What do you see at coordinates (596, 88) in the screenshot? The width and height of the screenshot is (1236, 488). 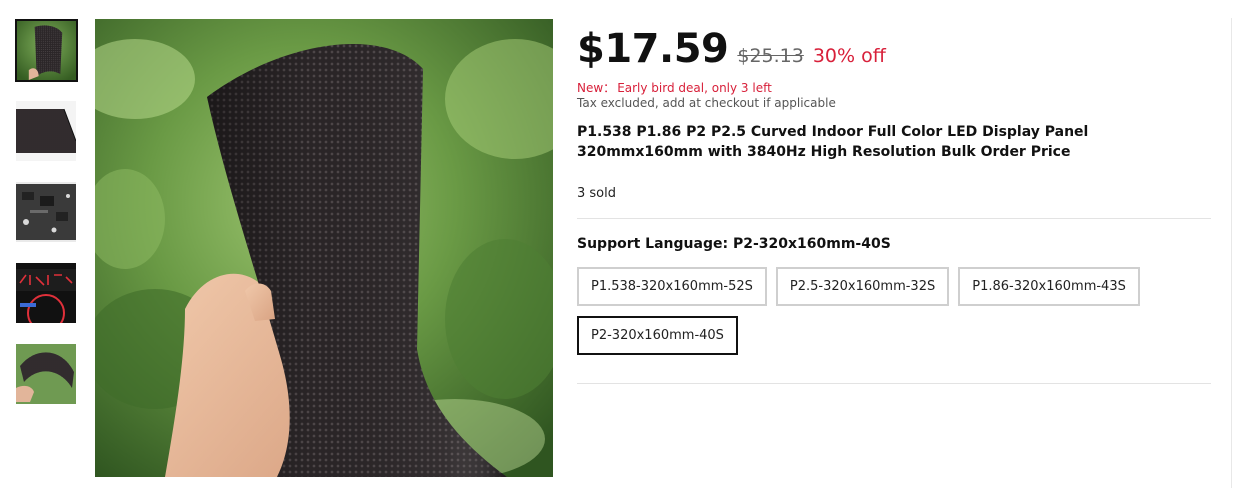 I see `deal-prefix: New：` at bounding box center [596, 88].